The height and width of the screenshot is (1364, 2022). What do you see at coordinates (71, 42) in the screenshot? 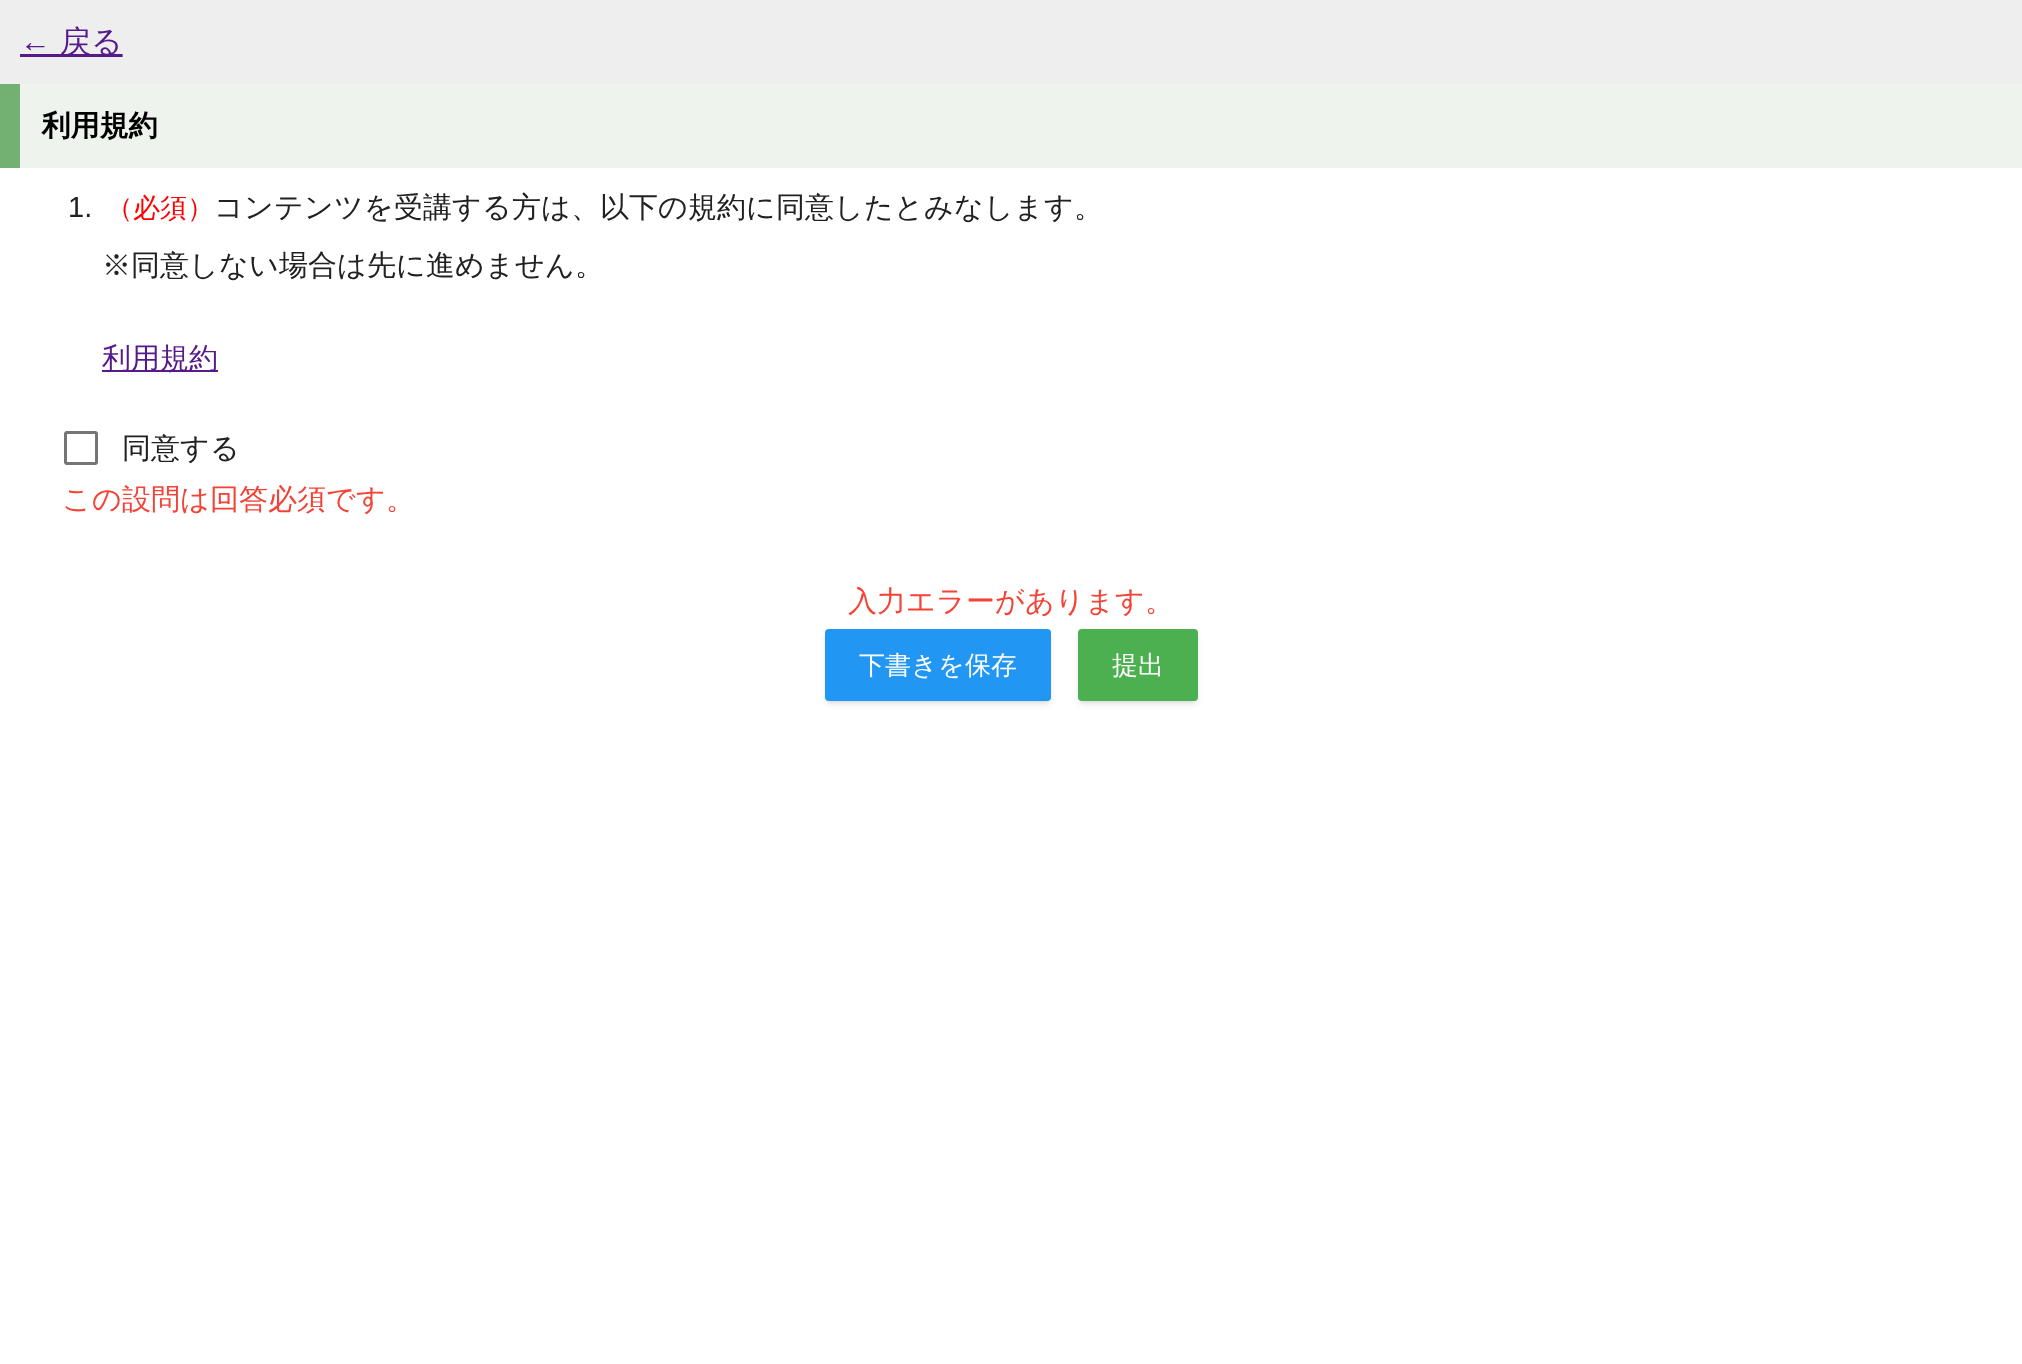
I see `back-link: ← 戻る` at bounding box center [71, 42].